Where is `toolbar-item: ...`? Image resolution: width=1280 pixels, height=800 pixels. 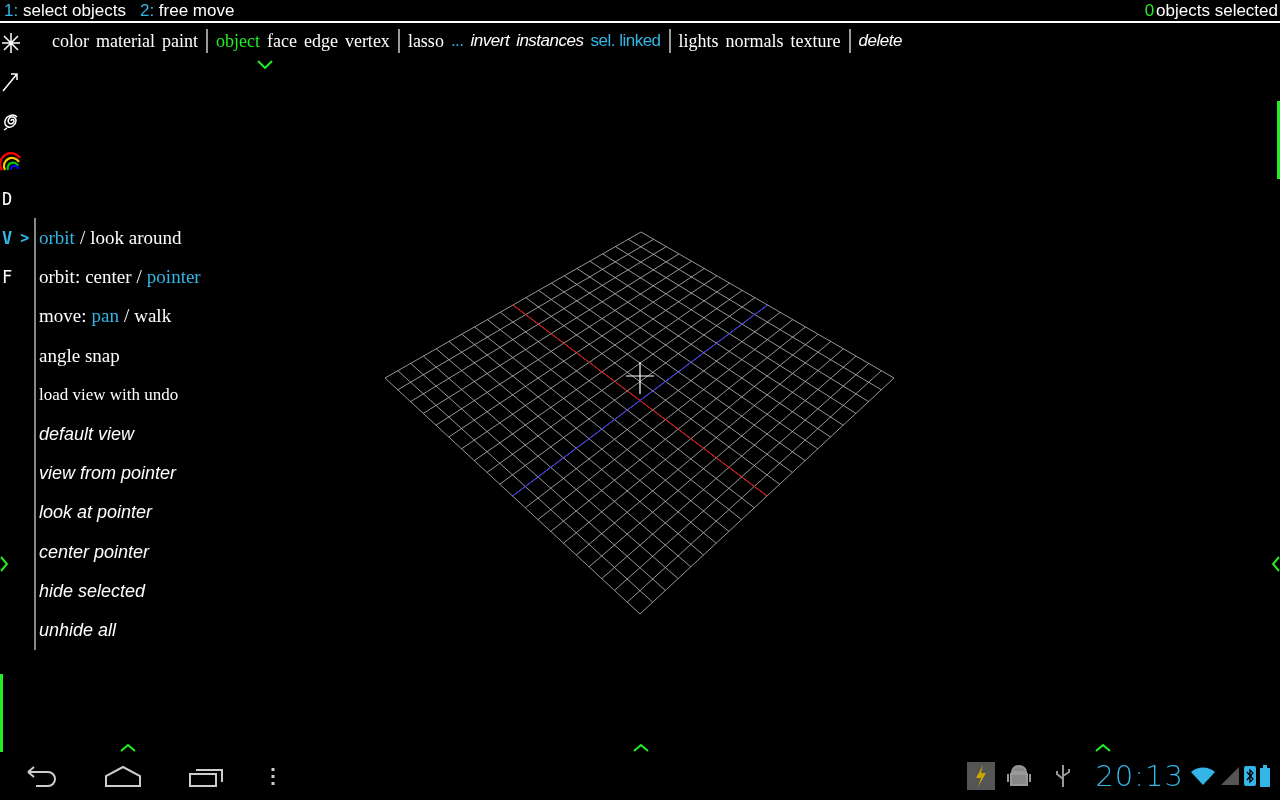 toolbar-item: ... is located at coordinates (457, 41).